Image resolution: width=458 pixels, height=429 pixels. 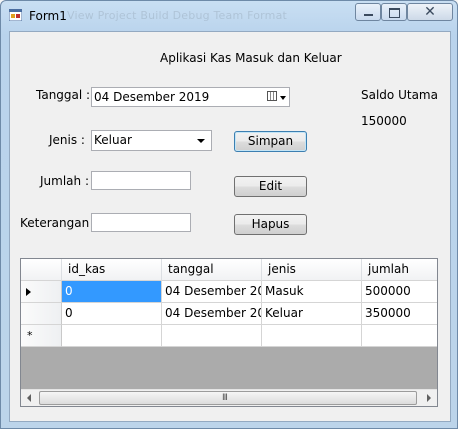 I want to click on window-title: Form1, so click(x=48, y=16).